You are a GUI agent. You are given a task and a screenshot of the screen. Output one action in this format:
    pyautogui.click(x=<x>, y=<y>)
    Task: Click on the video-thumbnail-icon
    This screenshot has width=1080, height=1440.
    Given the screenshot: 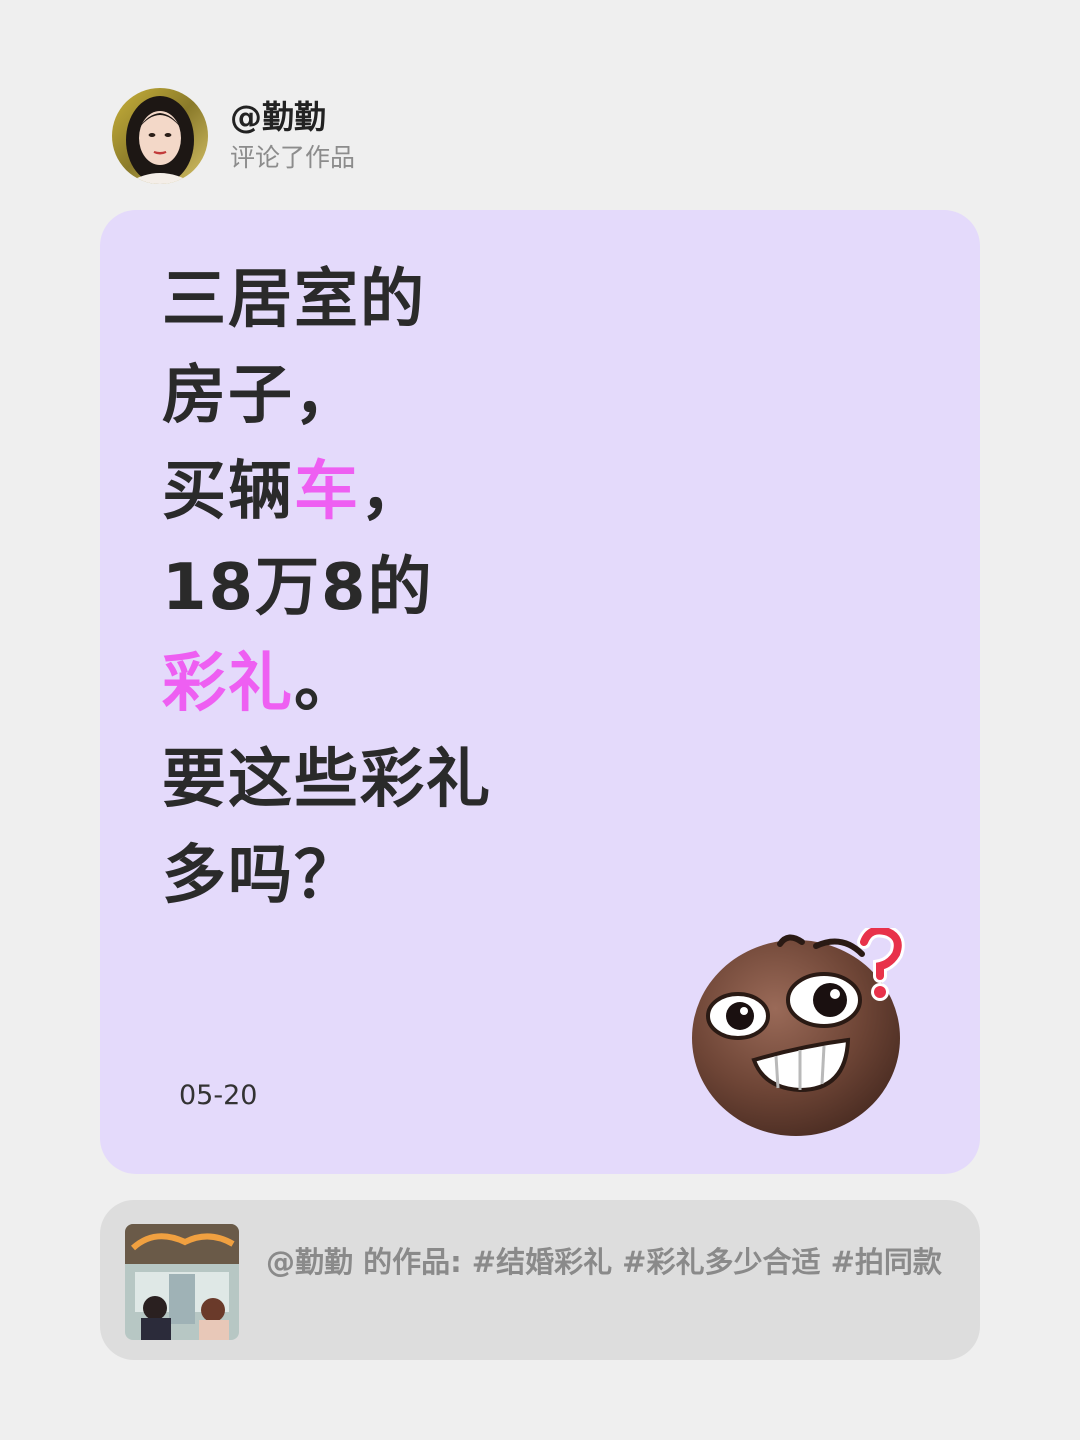 What is the action you would take?
    pyautogui.click(x=182, y=1282)
    